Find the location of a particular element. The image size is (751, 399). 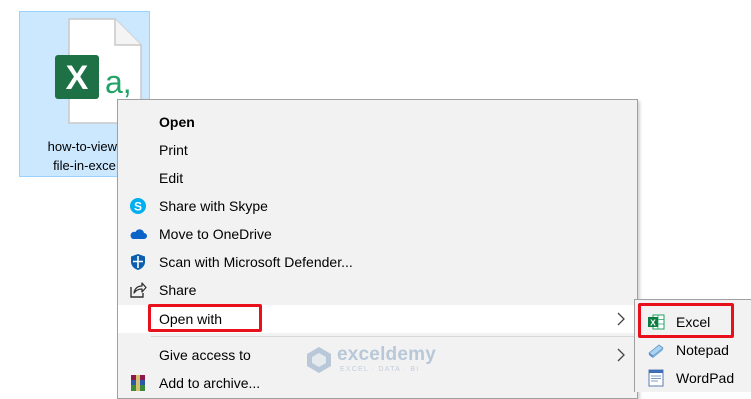

menu-item-label: Give access to is located at coordinates (205, 355).